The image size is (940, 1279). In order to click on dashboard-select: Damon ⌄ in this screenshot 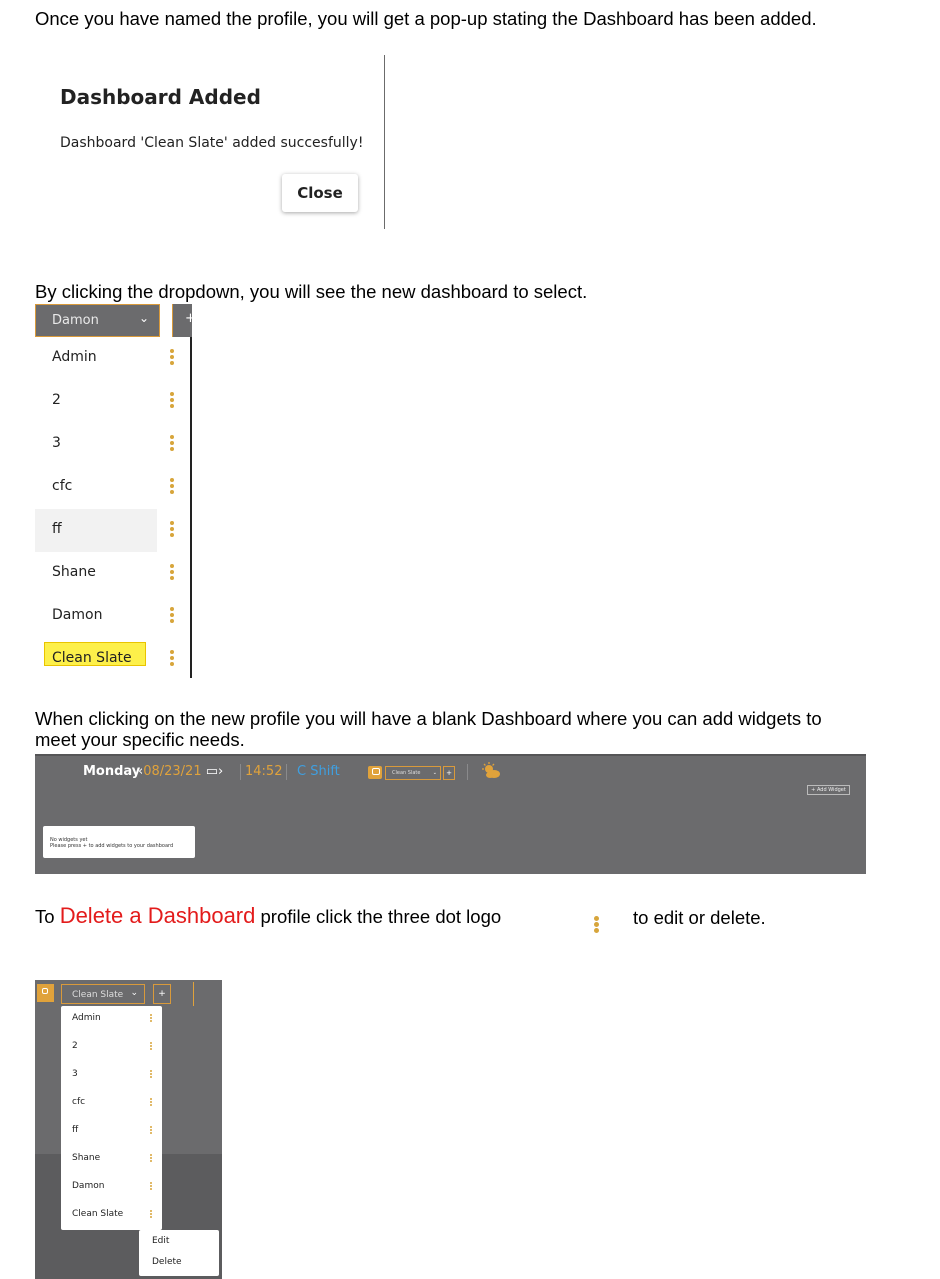, I will do `click(97, 320)`.